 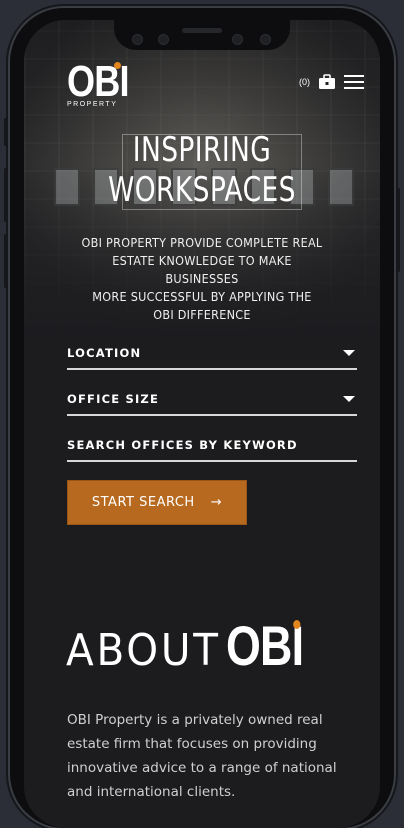 What do you see at coordinates (202, 314) in the screenshot?
I see `hero-subtitle-line-4: OBI DIFFERENCE` at bounding box center [202, 314].